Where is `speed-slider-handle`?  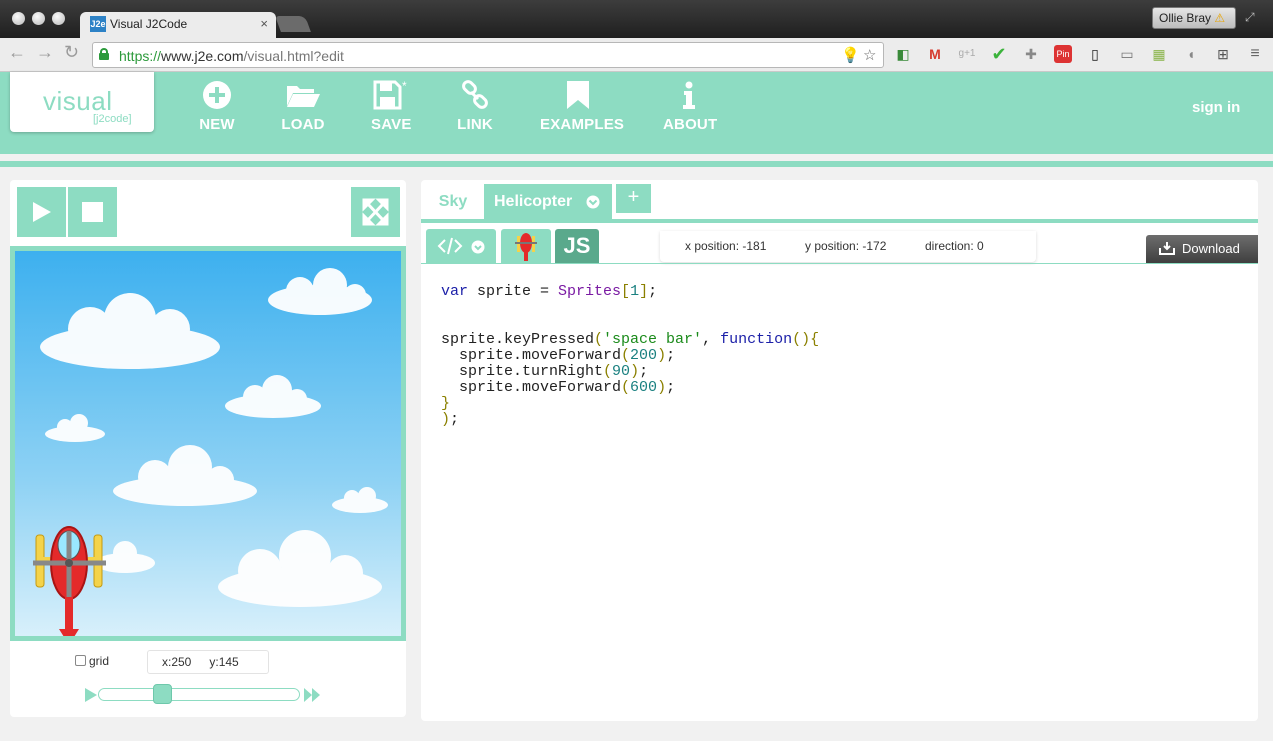
speed-slider-handle is located at coordinates (162, 694).